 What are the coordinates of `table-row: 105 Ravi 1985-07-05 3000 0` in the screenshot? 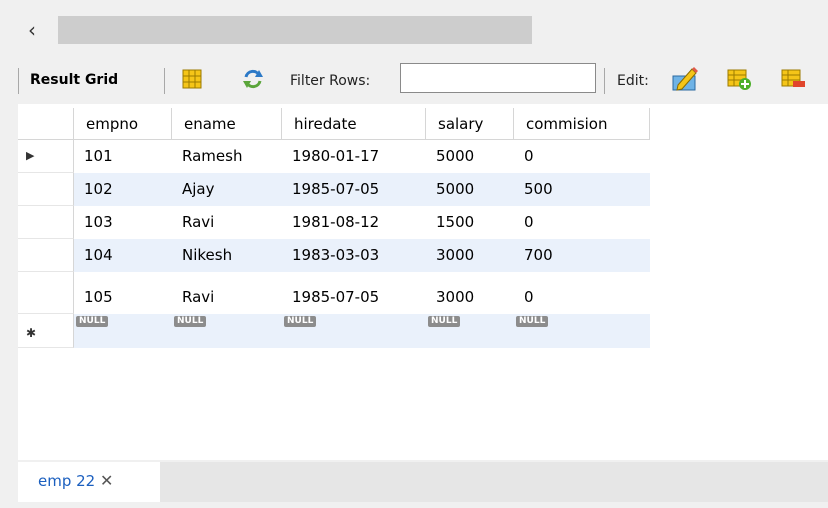 It's located at (334, 293).